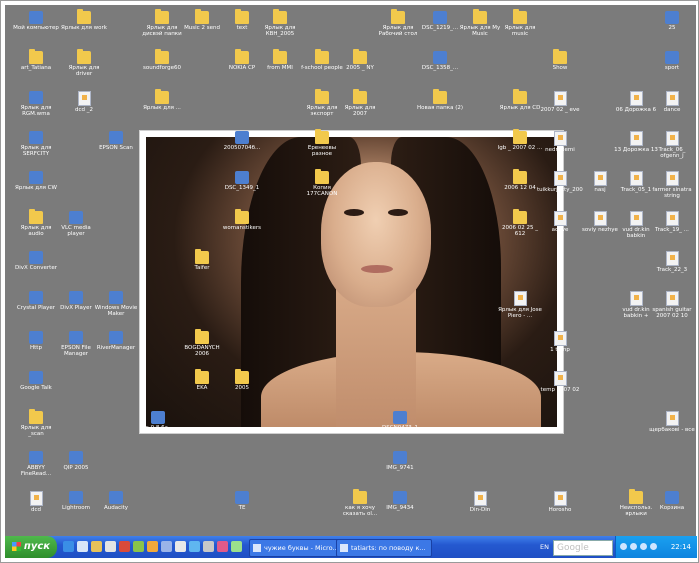 The width and height of the screenshot is (699, 563). Describe the element at coordinates (280, 60) in the screenshot. I see `desktop-icon: from MMI` at that location.